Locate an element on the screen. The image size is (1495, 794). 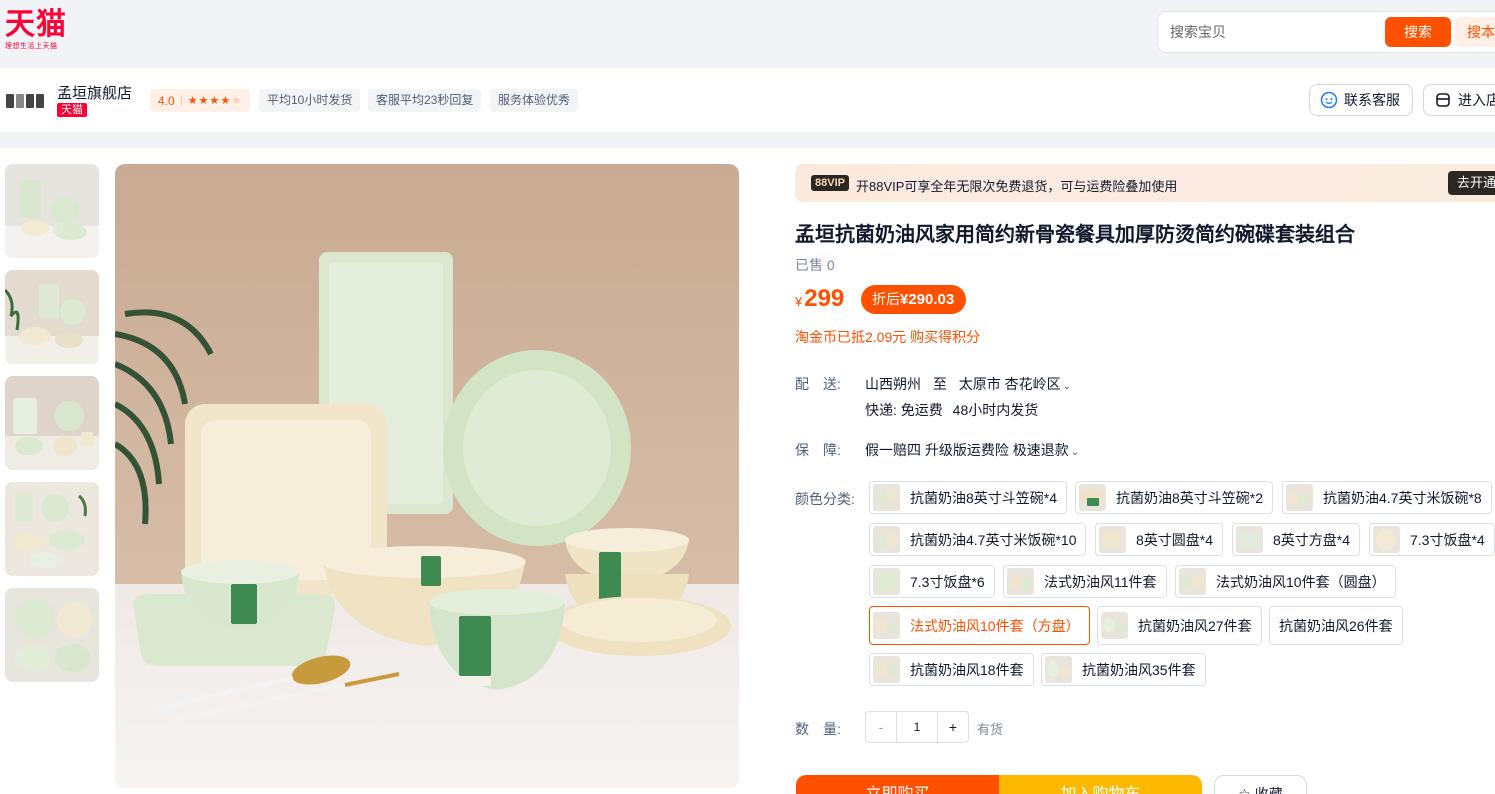
sku-option: 抗菌奶油4.7英寸米饭碗*8 is located at coordinates (1387, 497).